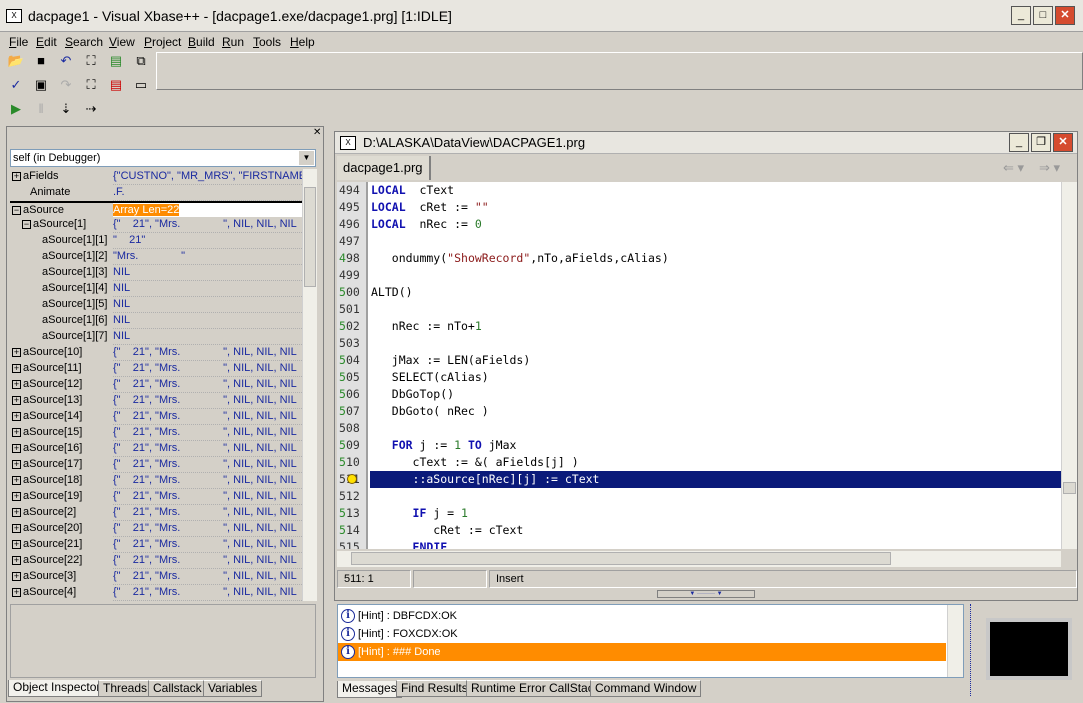  I want to click on current-code-line: 511 ::aSource[nRec][j] := cText, so click(699, 479).